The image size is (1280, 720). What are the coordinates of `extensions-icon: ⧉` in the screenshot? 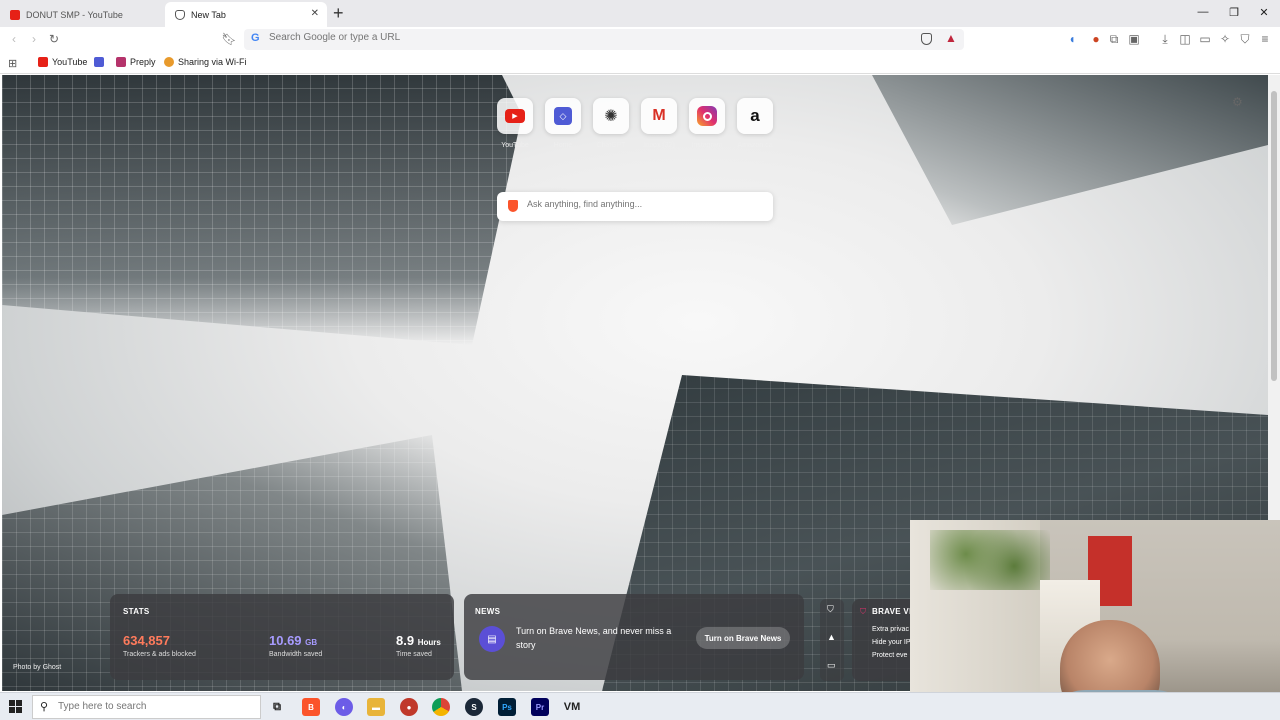 It's located at (1114, 39).